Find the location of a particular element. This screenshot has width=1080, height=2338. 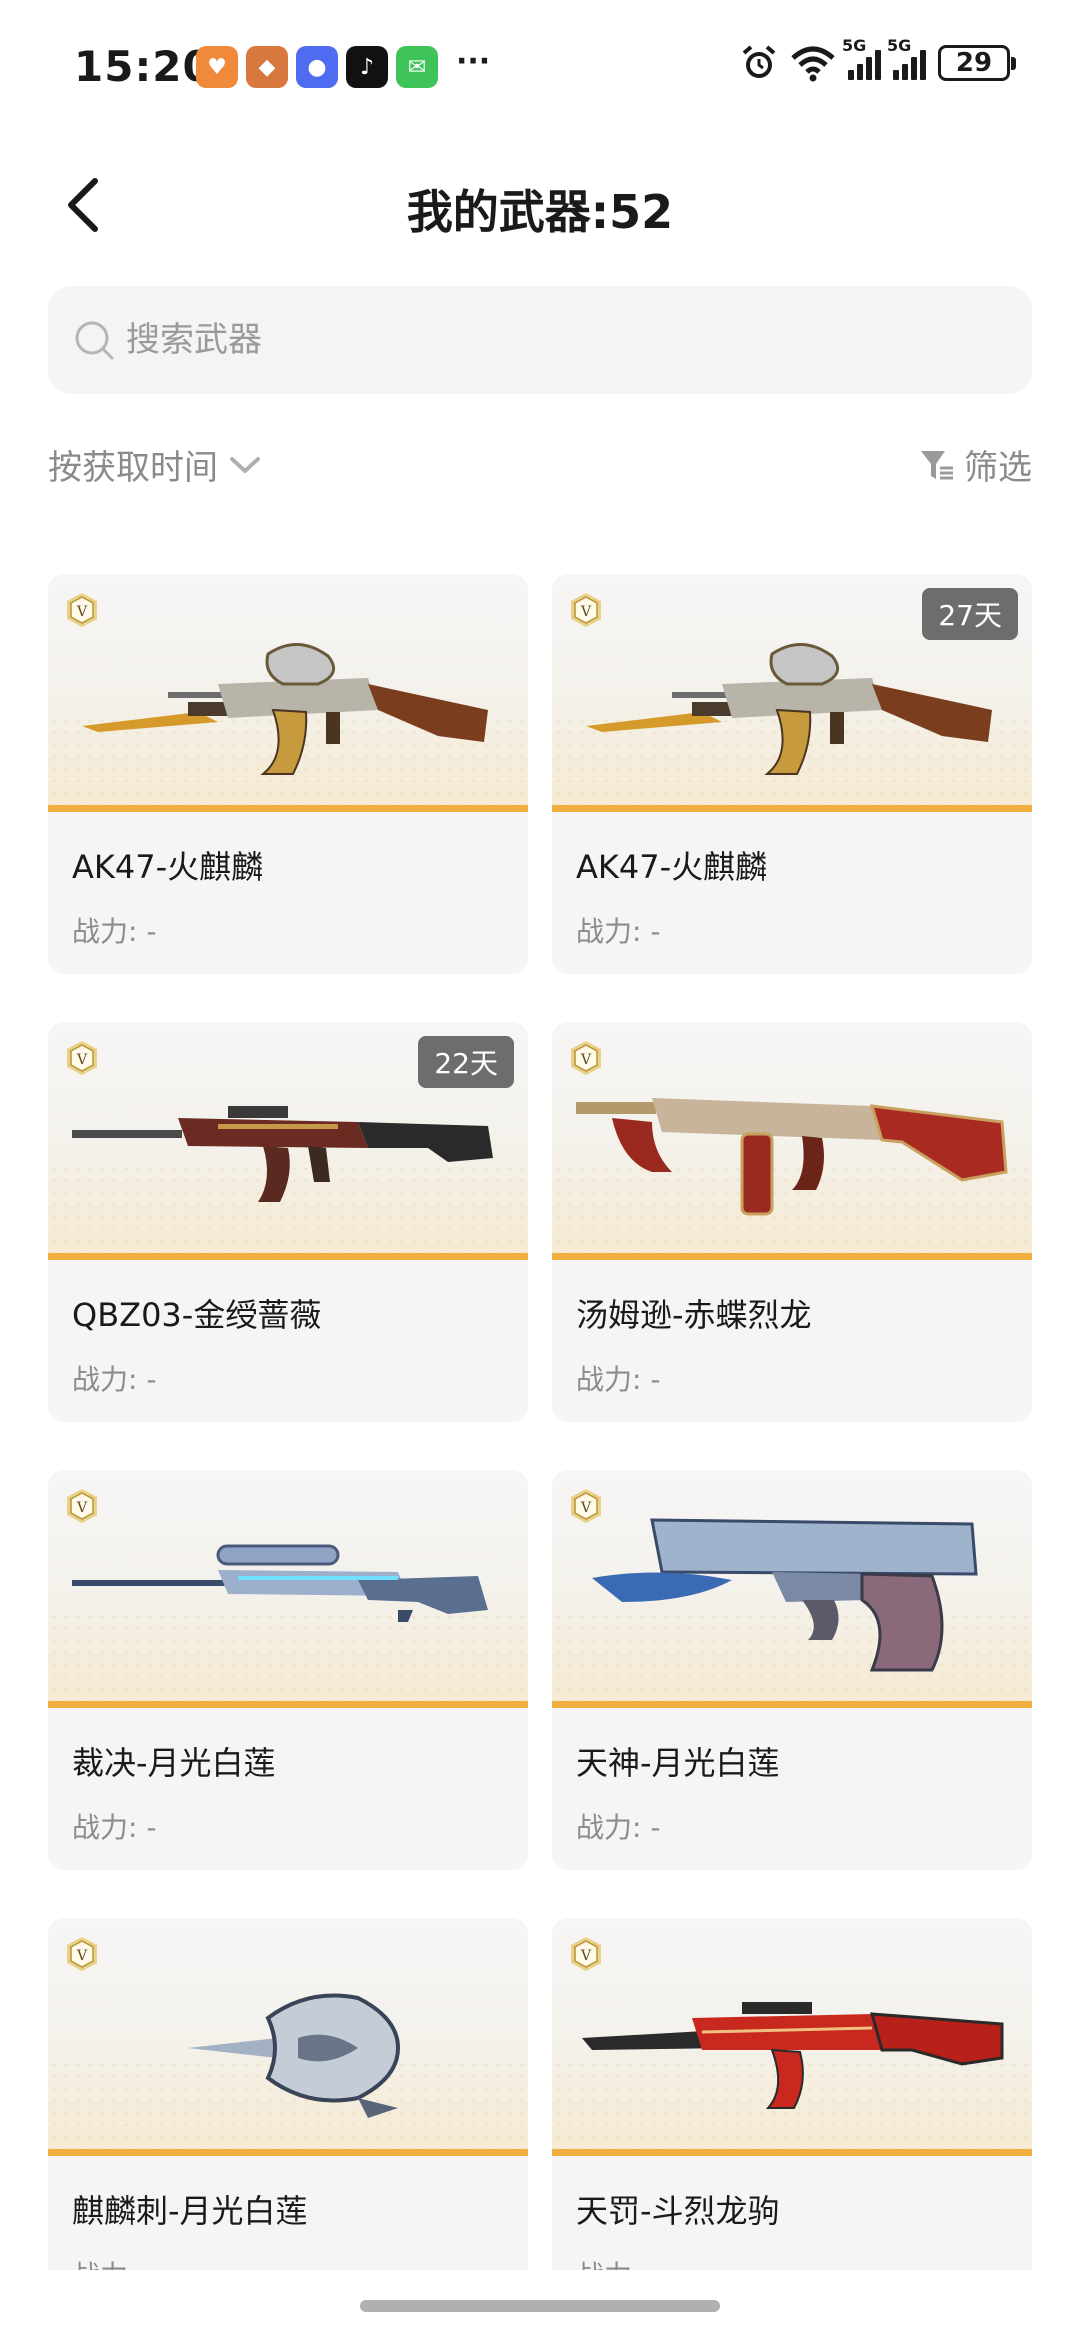

filter-label: 筛选 is located at coordinates (998, 468).